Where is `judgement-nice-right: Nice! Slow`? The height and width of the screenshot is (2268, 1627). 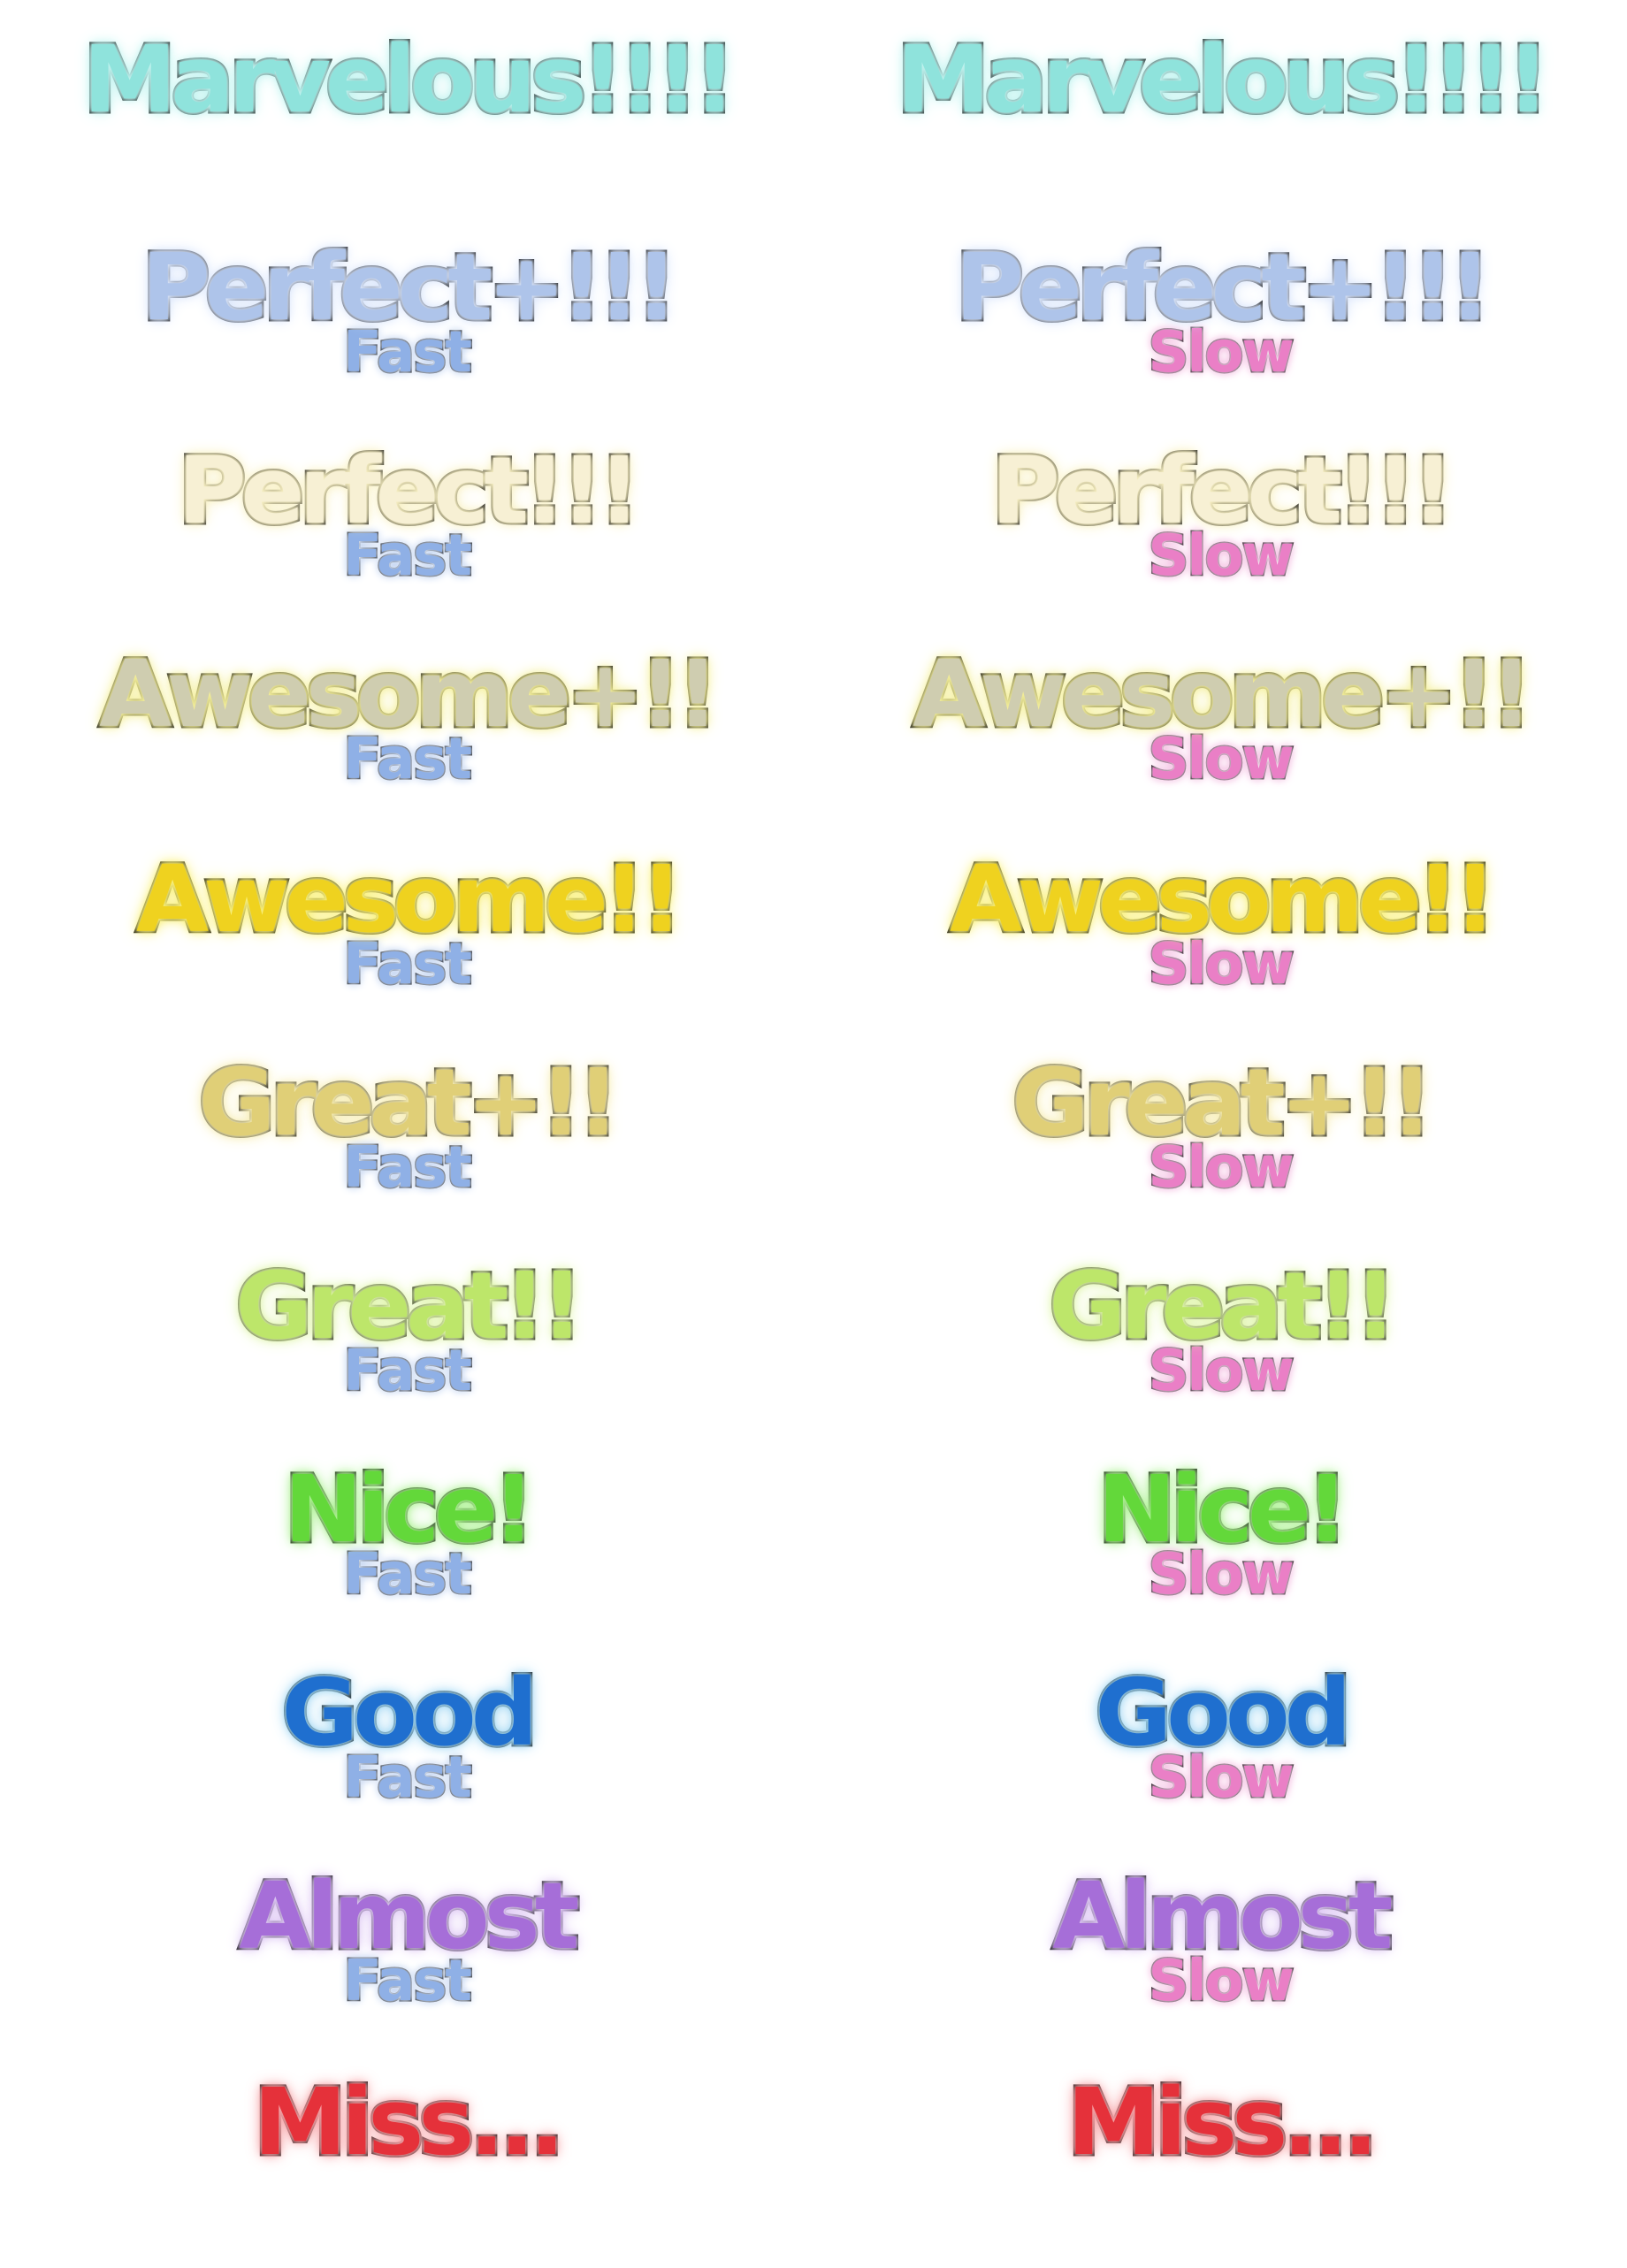
judgement-nice-right: Nice! Slow is located at coordinates (1220, 1555).